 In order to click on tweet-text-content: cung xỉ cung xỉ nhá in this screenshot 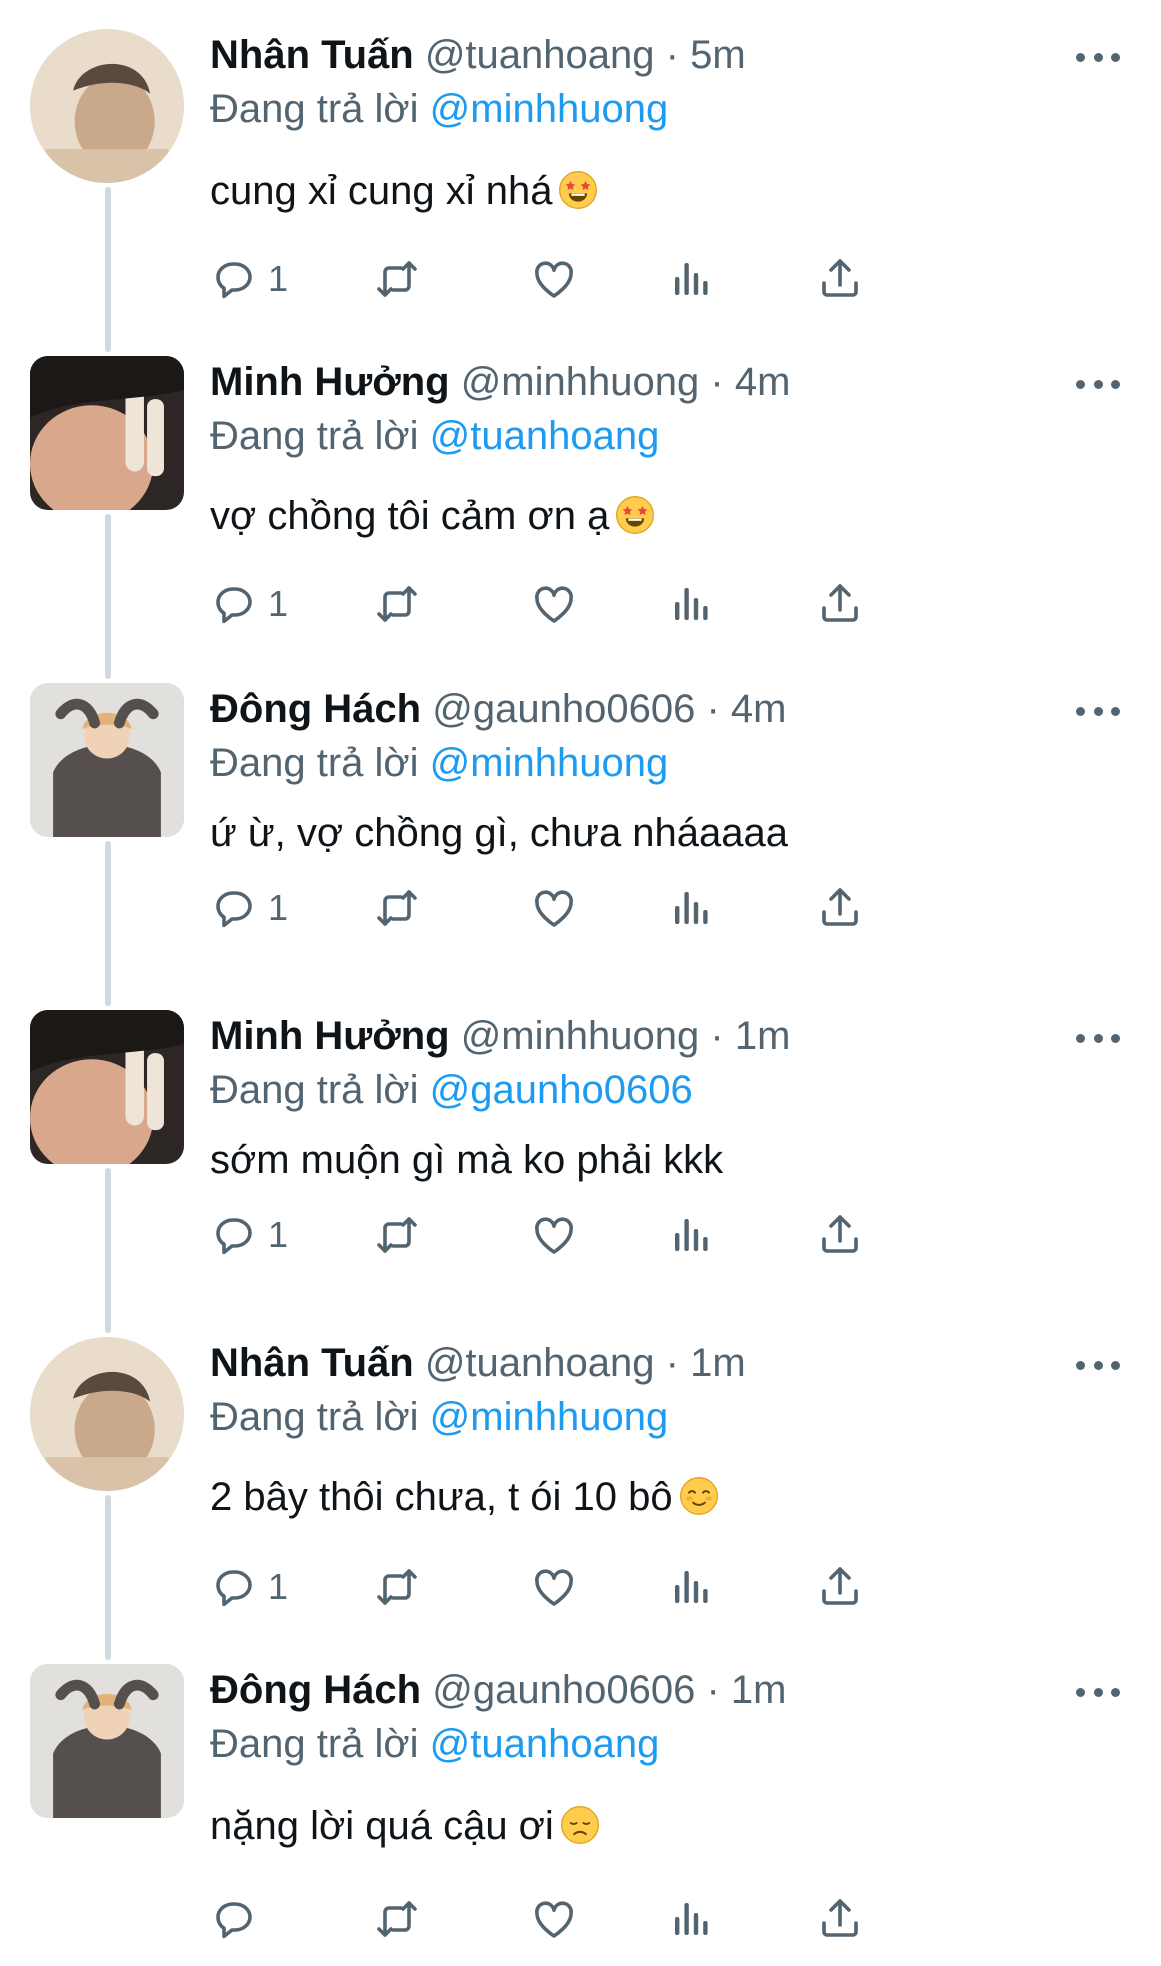, I will do `click(381, 191)`.